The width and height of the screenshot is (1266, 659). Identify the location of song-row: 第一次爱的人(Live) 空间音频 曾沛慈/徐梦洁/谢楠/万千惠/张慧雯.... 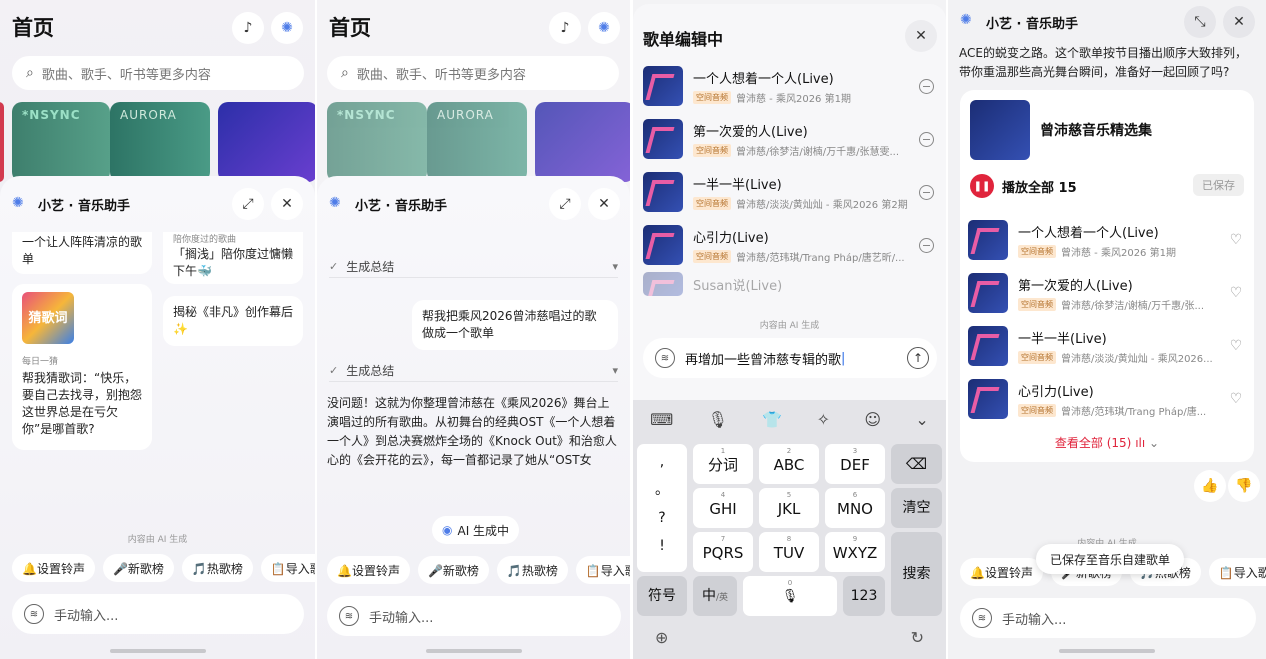
(789, 139).